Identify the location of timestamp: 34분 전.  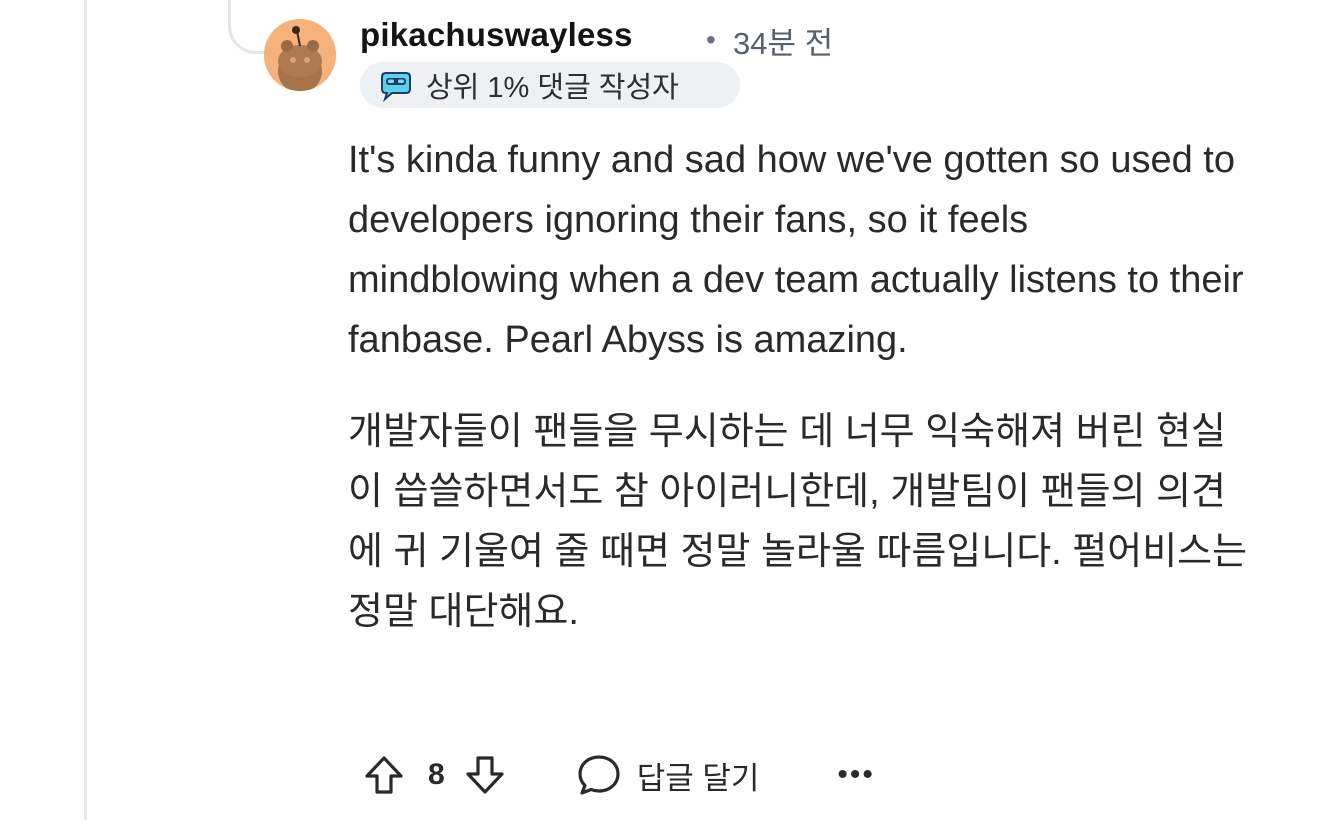
(783, 40).